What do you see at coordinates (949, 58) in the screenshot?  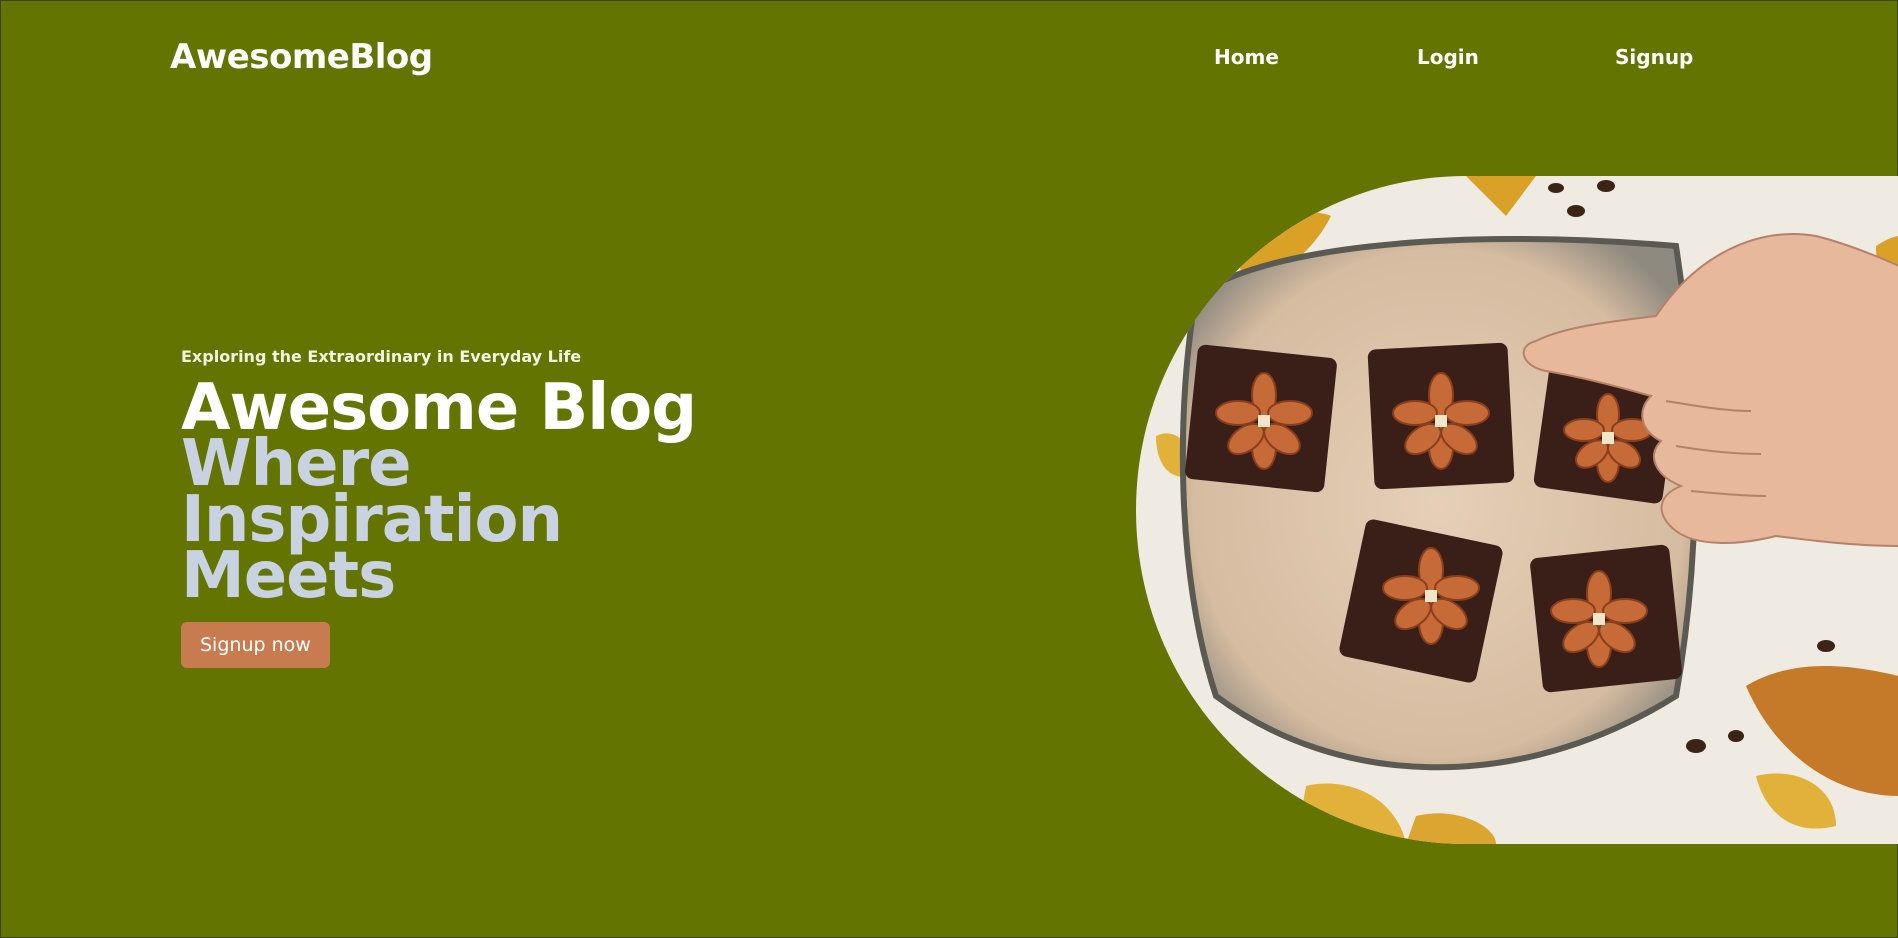 I see `navbar: AwesomeBlog Home Login Signup` at bounding box center [949, 58].